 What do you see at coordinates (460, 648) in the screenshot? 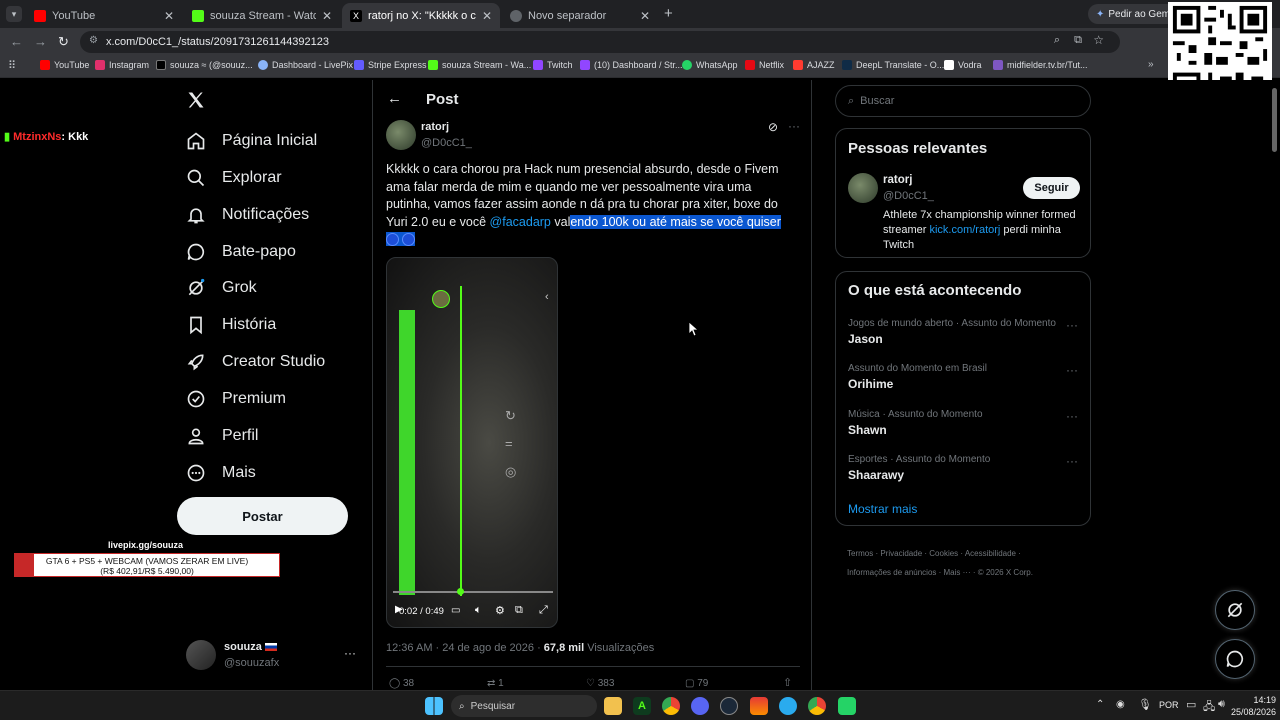
I see `post-timestamp: 12:36 AM · 24 de ago de 2026` at bounding box center [460, 648].